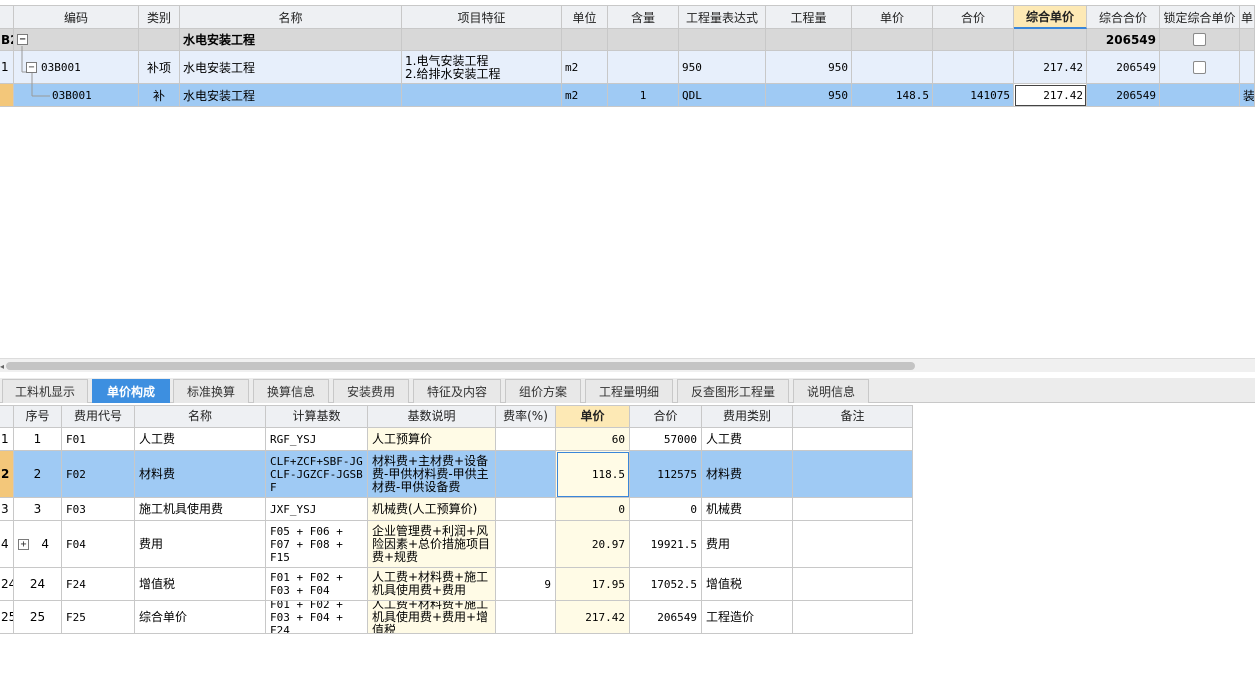 This screenshot has height=689, width=1255. I want to click on category-cell: 机械费, so click(747, 509).